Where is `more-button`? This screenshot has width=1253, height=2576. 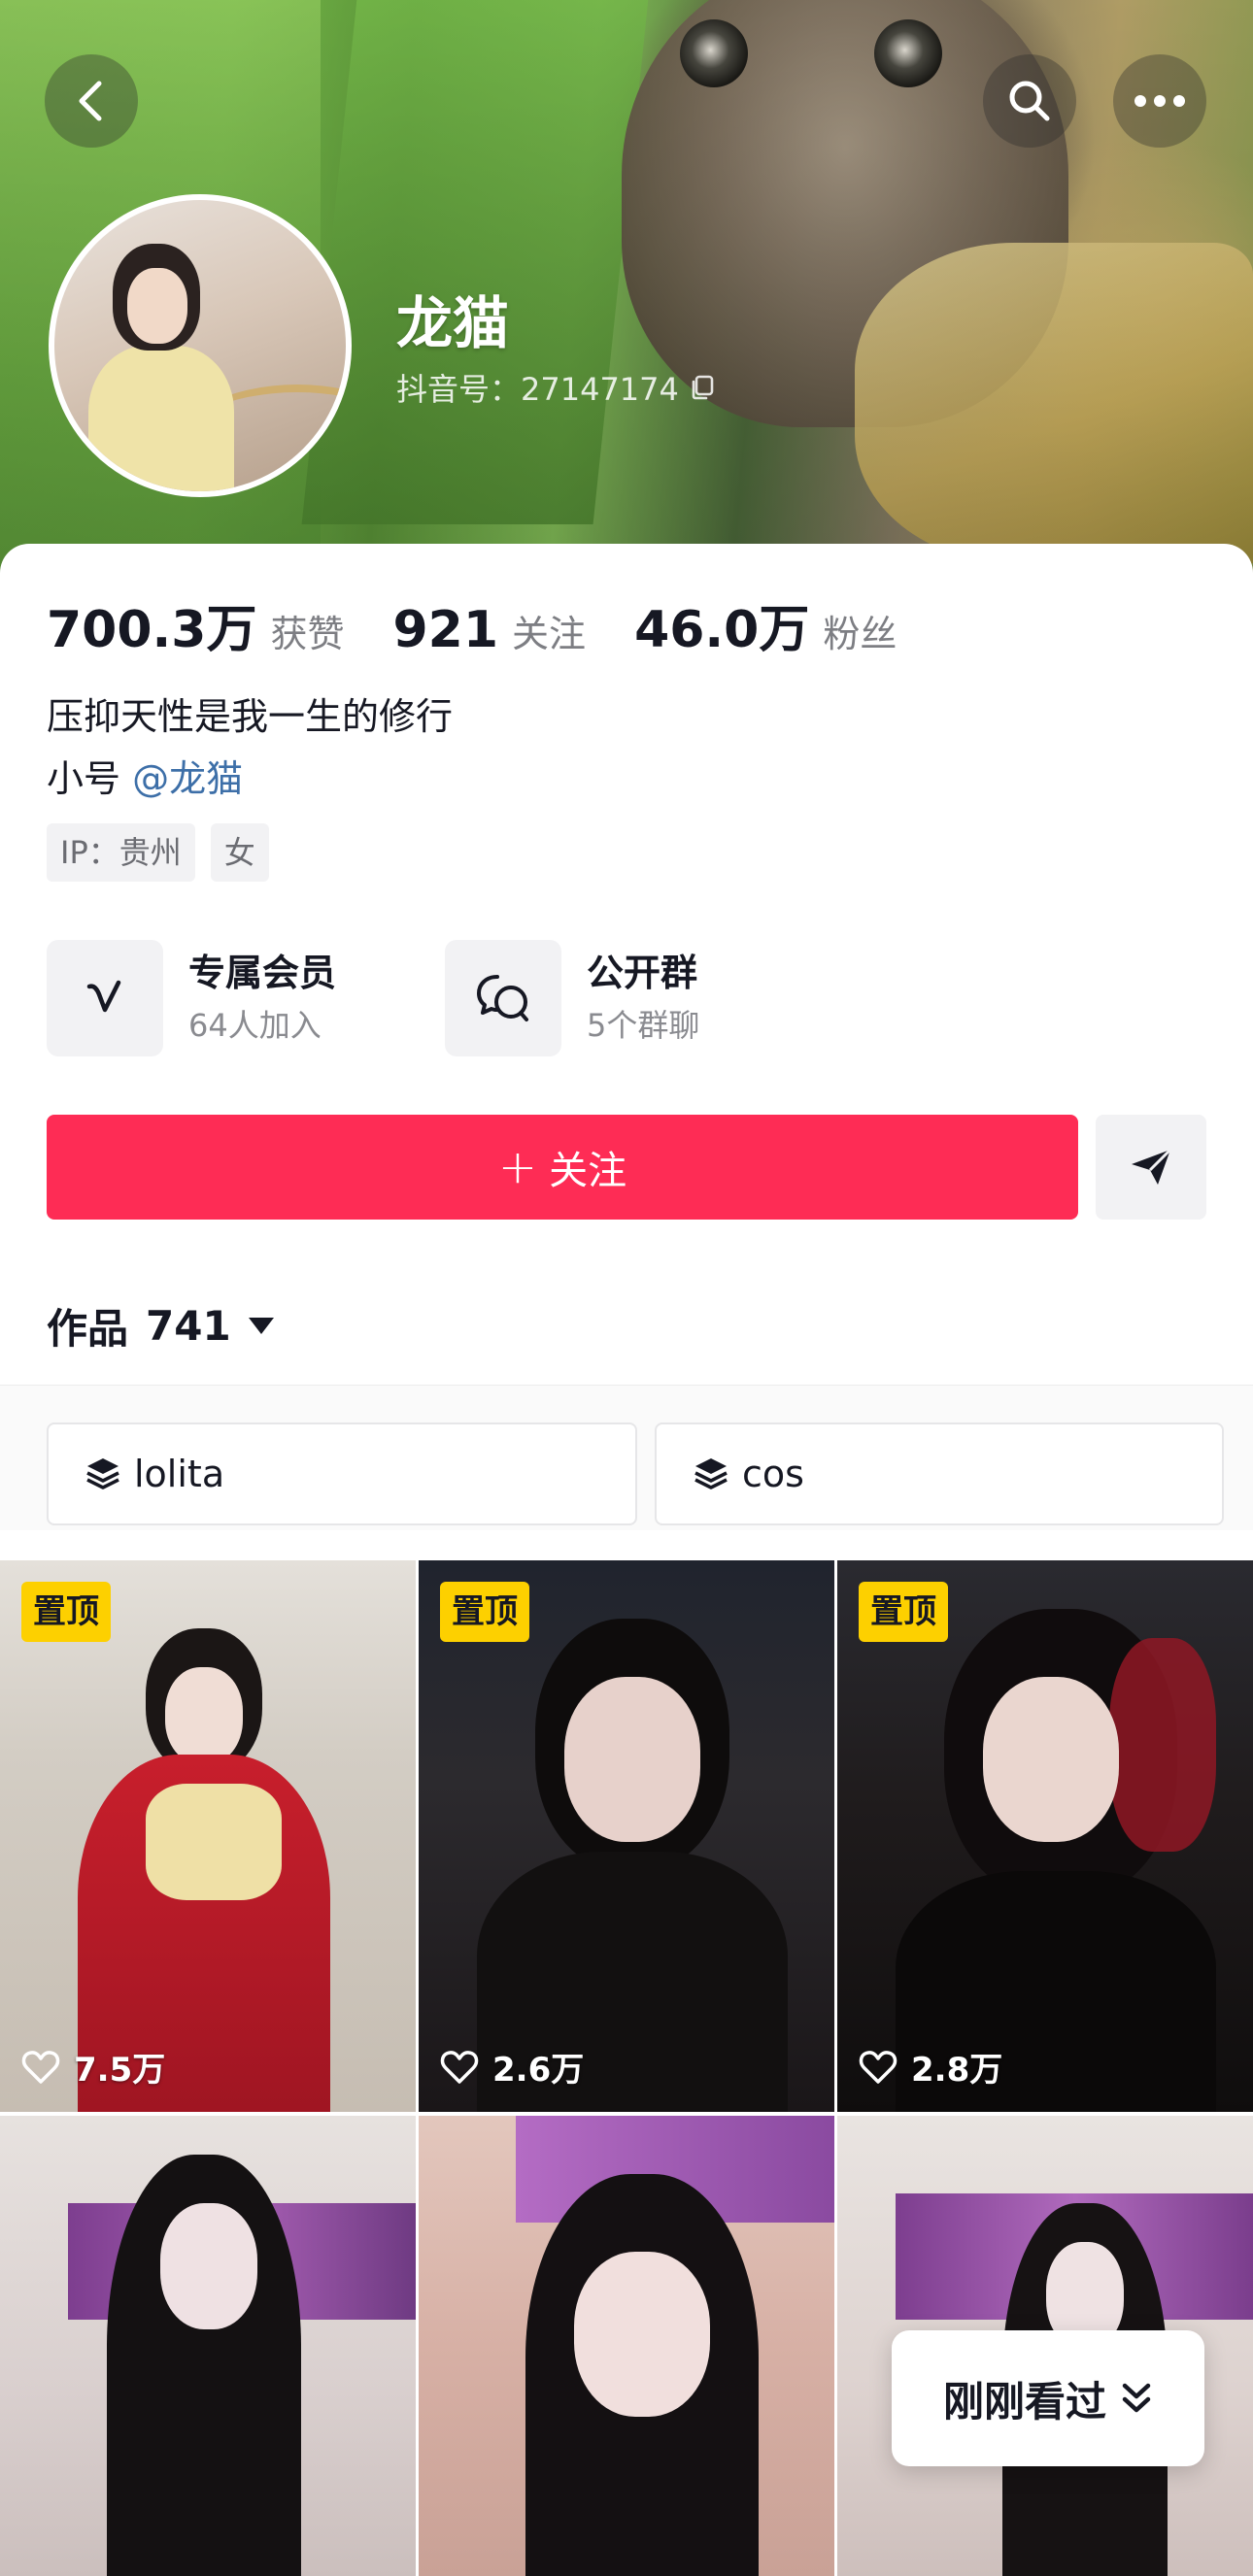
more-button is located at coordinates (1159, 101).